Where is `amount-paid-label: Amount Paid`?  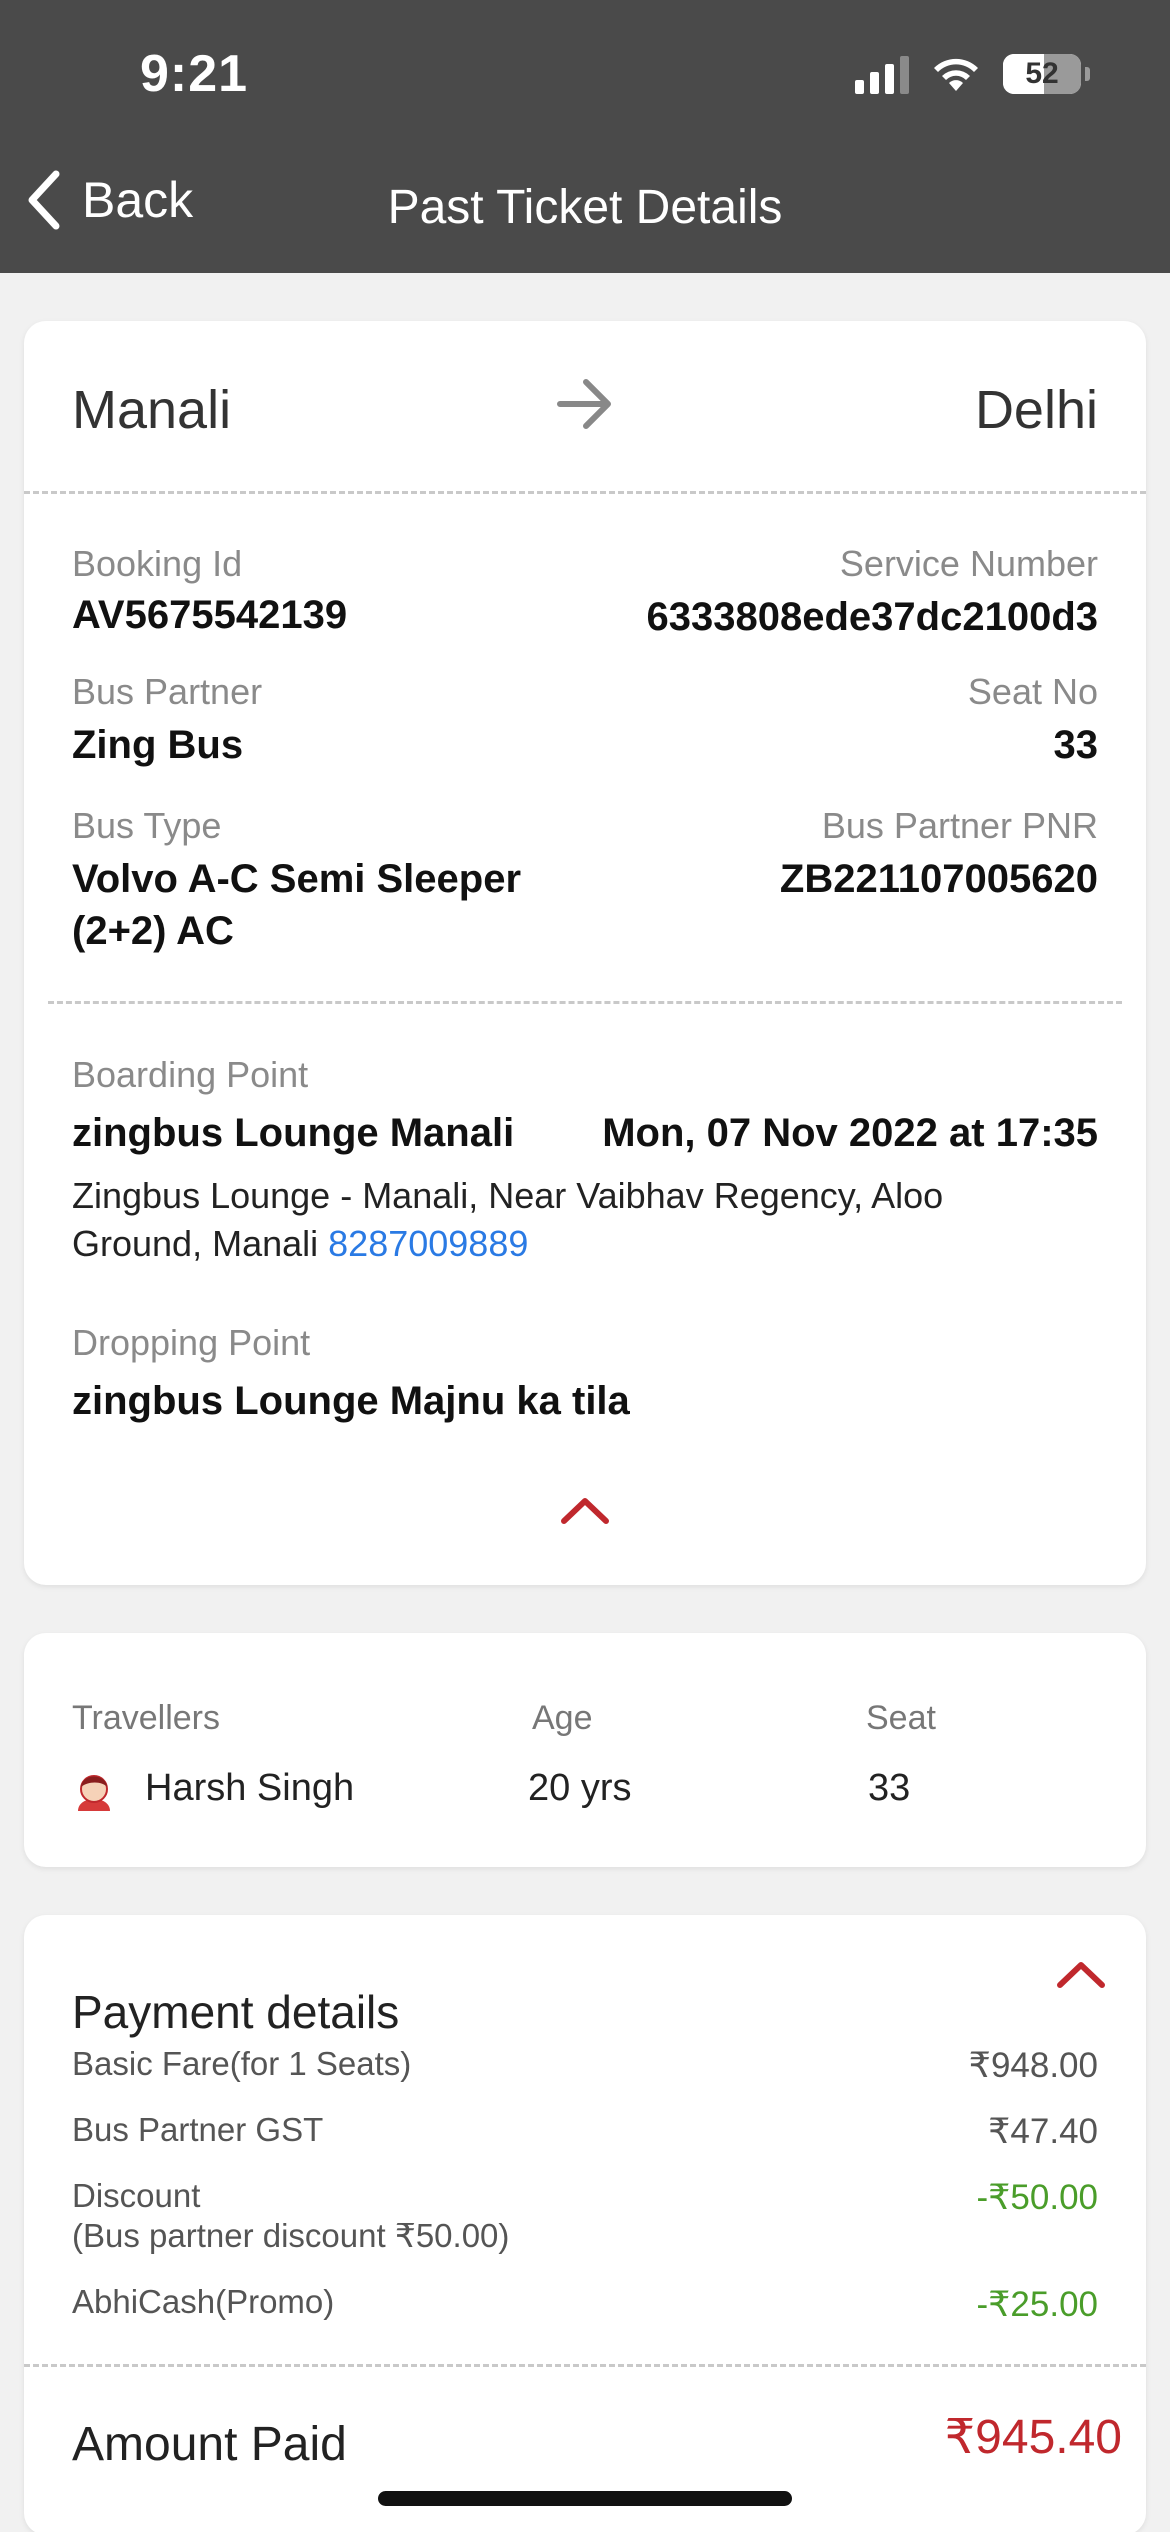 amount-paid-label: Amount Paid is located at coordinates (209, 2444).